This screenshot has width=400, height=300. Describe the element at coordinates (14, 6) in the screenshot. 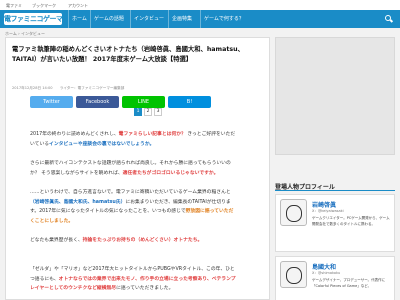

I see `topstrip-item: 電ファミ` at that location.